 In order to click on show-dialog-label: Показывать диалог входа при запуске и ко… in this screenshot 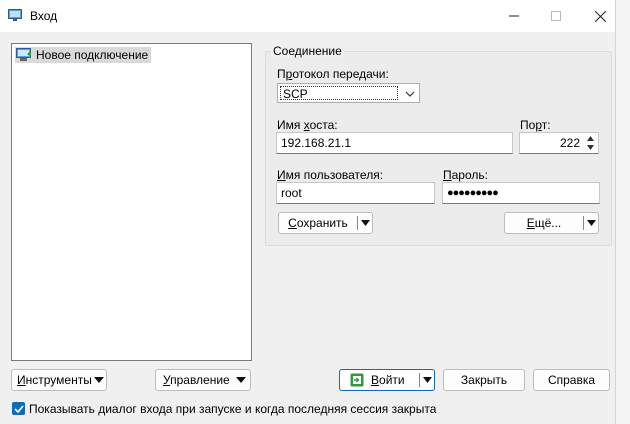, I will do `click(232, 409)`.